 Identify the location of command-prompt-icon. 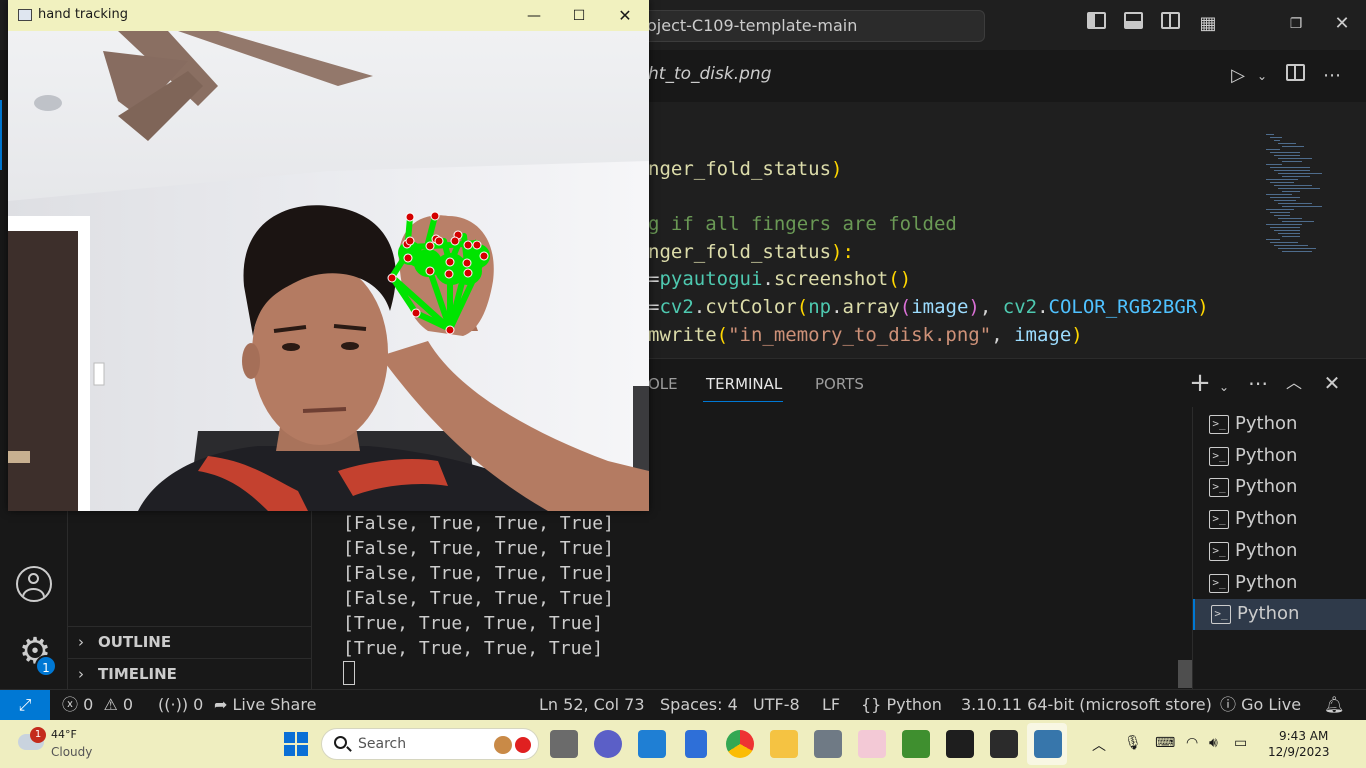
(960, 744).